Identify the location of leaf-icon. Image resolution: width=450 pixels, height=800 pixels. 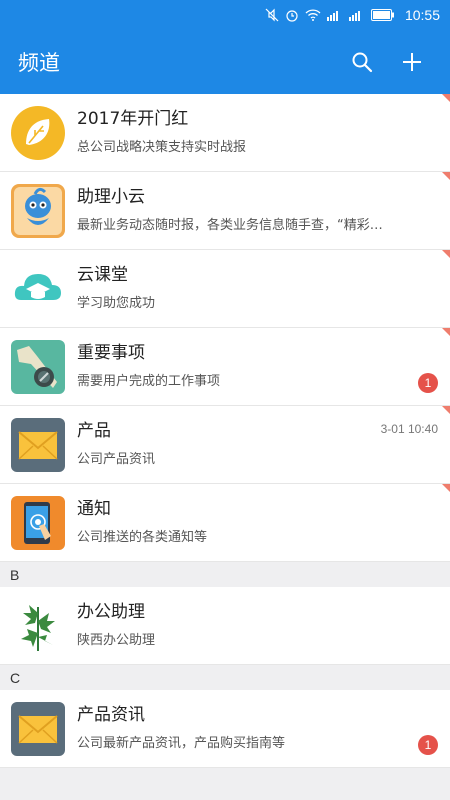
(38, 132).